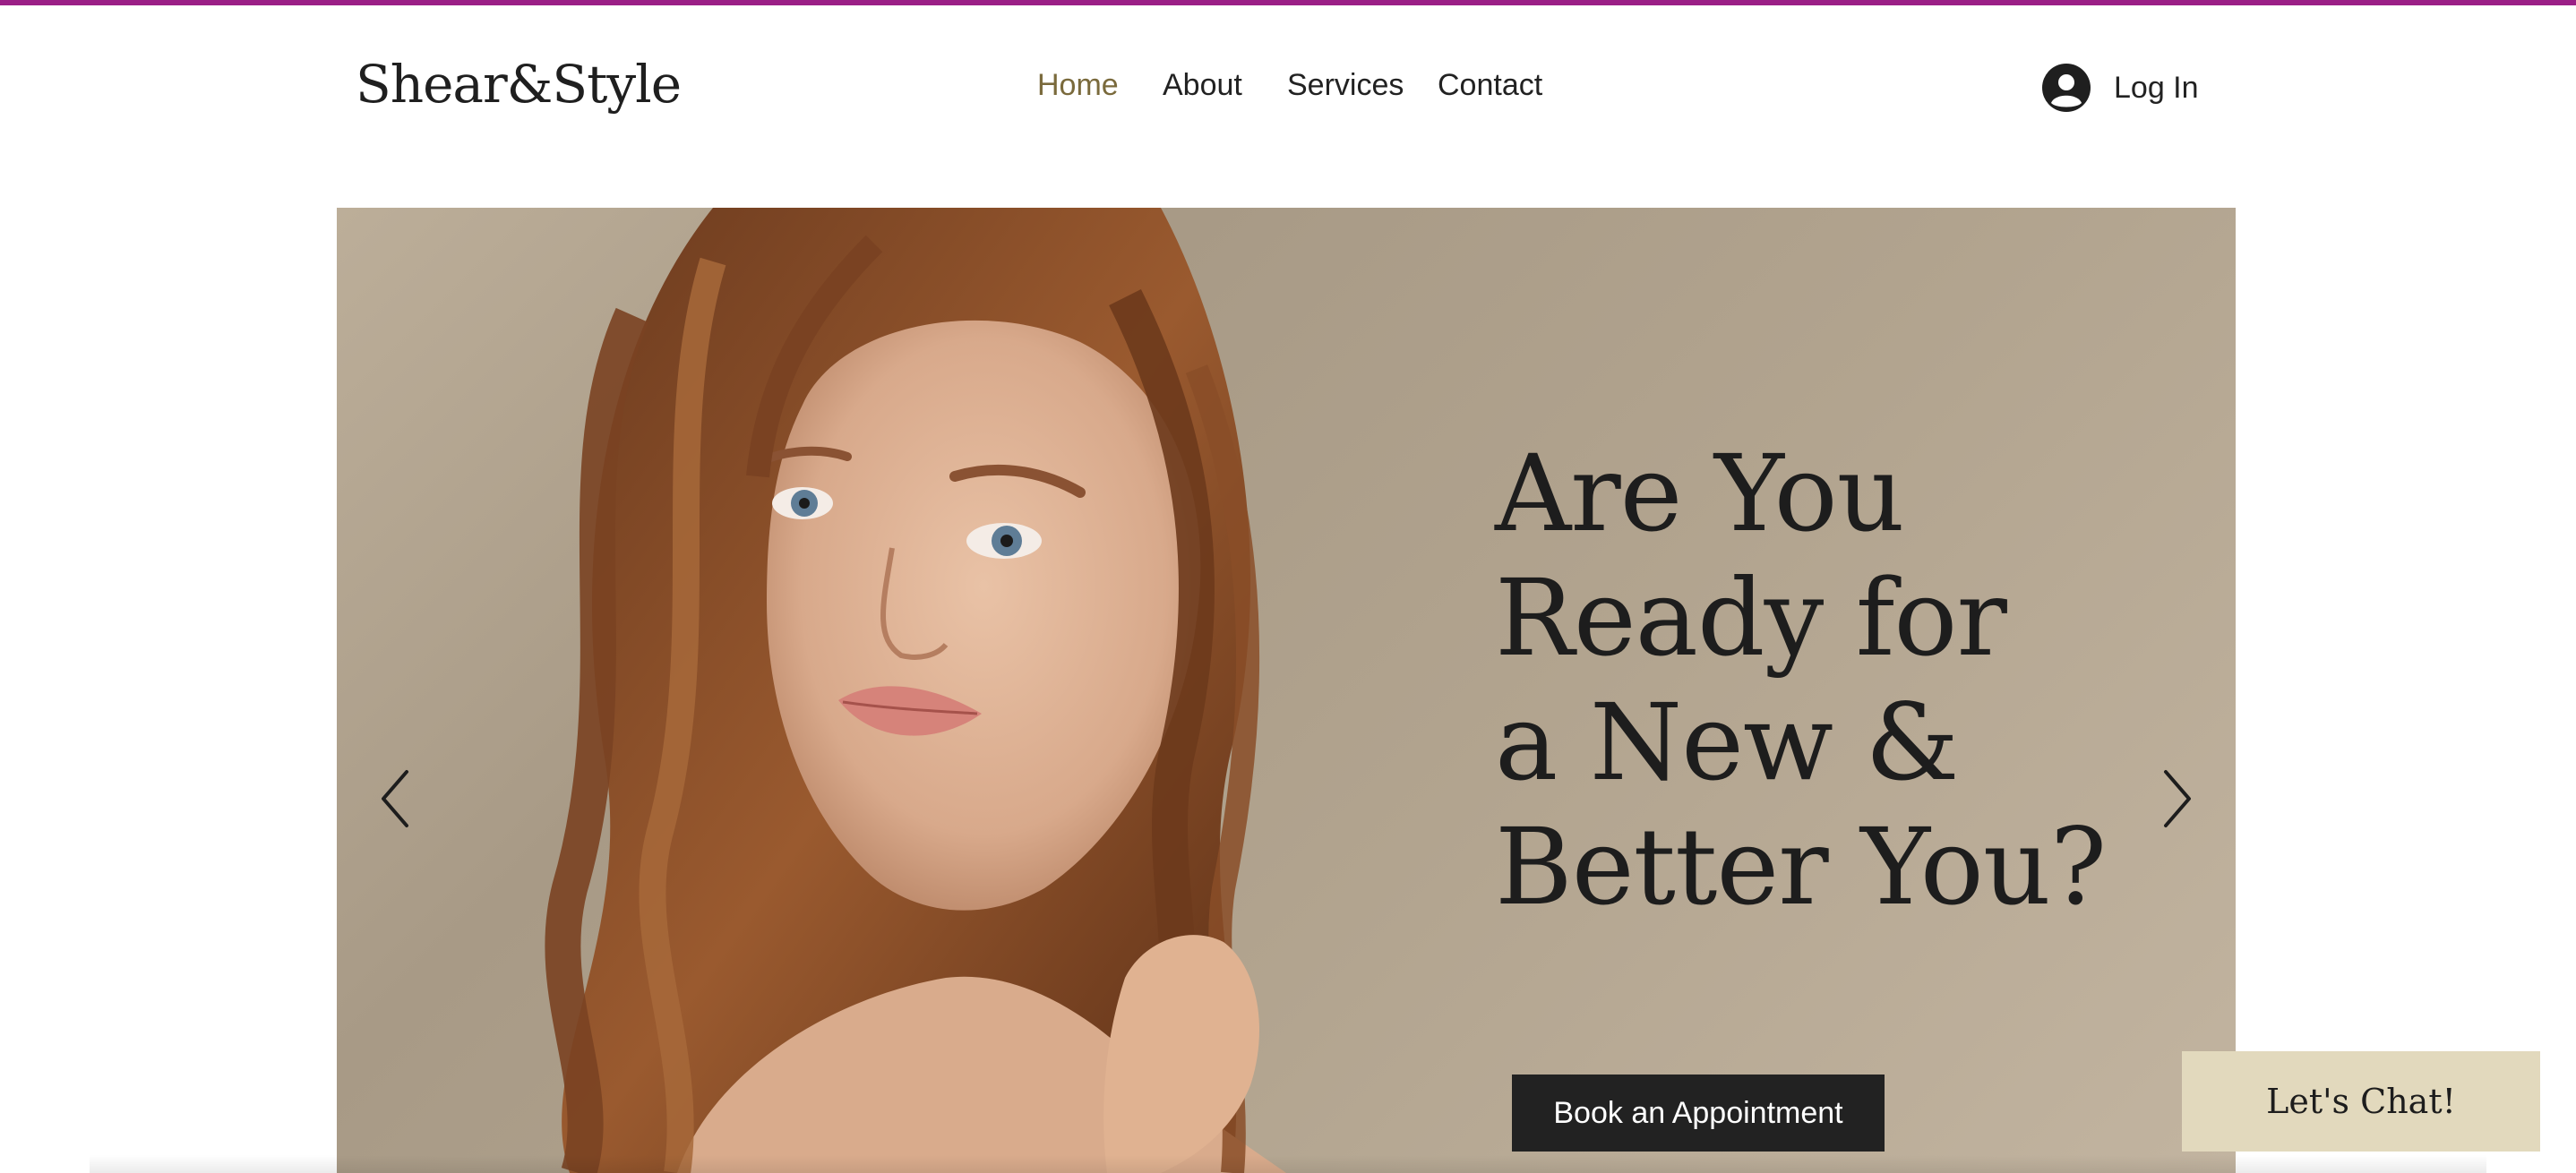  What do you see at coordinates (2361, 1102) in the screenshot?
I see `chat-button: Let's Chat!` at bounding box center [2361, 1102].